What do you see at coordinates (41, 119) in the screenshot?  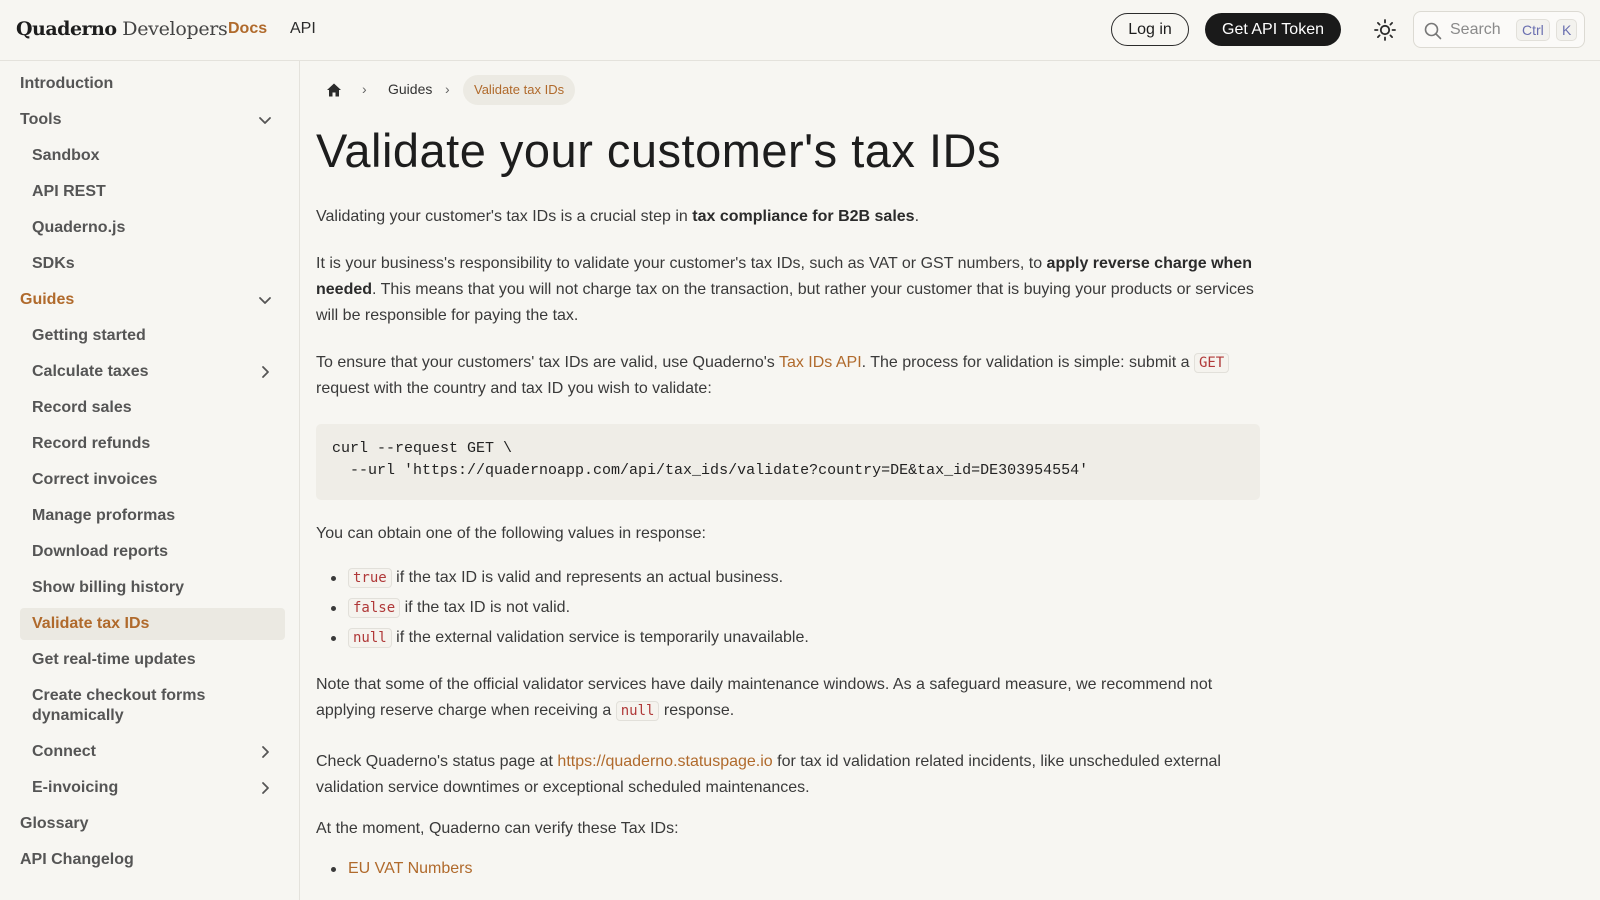 I see `sidebar-item-label: Tools` at bounding box center [41, 119].